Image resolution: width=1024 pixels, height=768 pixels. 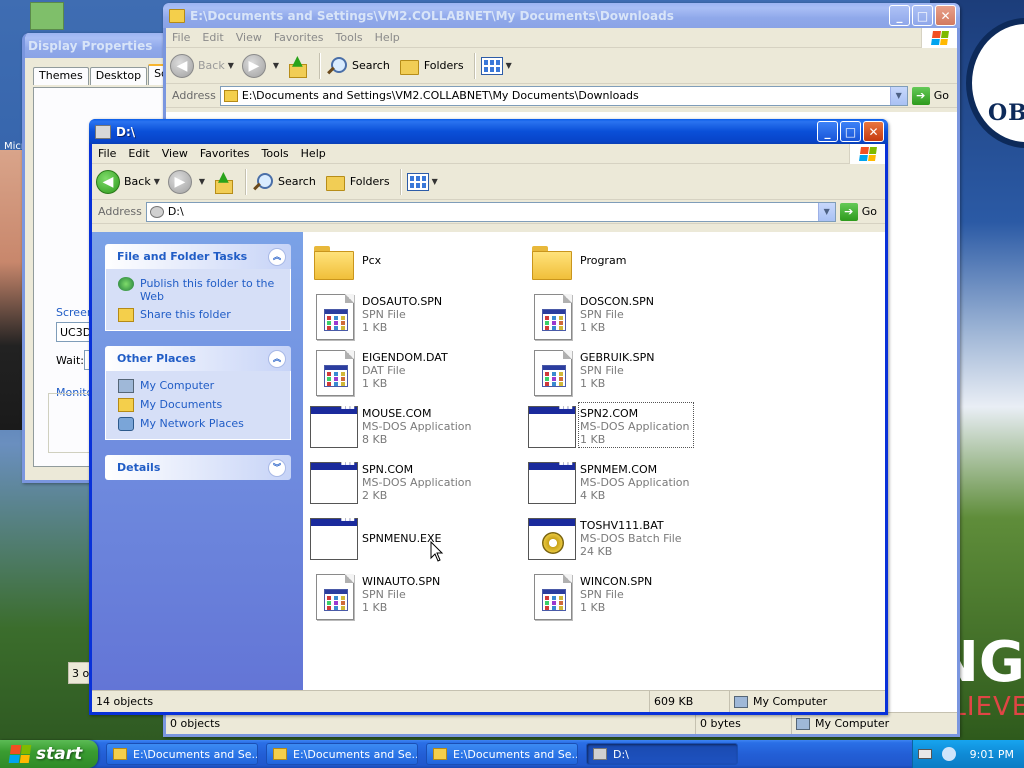 I want to click on clock: 9:01 PM, so click(x=992, y=754).